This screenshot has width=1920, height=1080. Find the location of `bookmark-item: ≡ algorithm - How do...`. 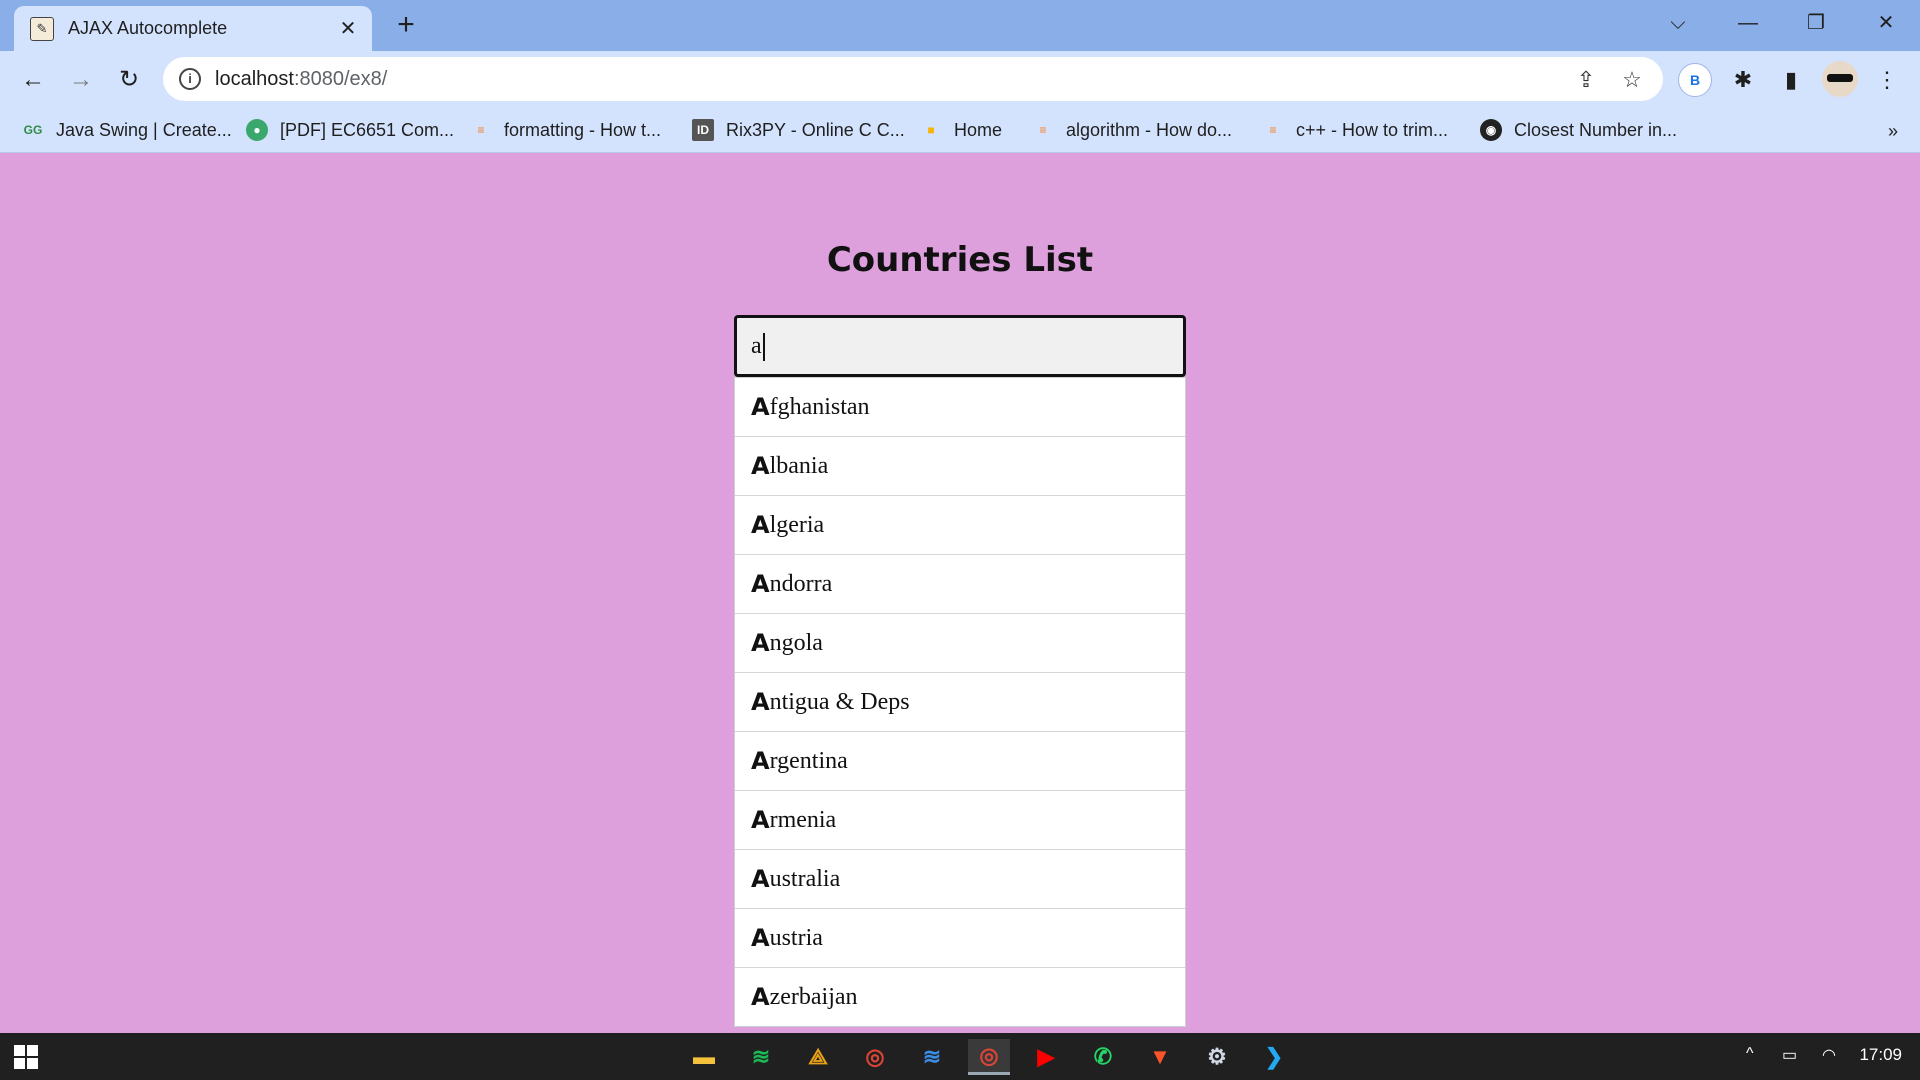

bookmark-item: ≡ algorithm - How do... is located at coordinates (1132, 130).